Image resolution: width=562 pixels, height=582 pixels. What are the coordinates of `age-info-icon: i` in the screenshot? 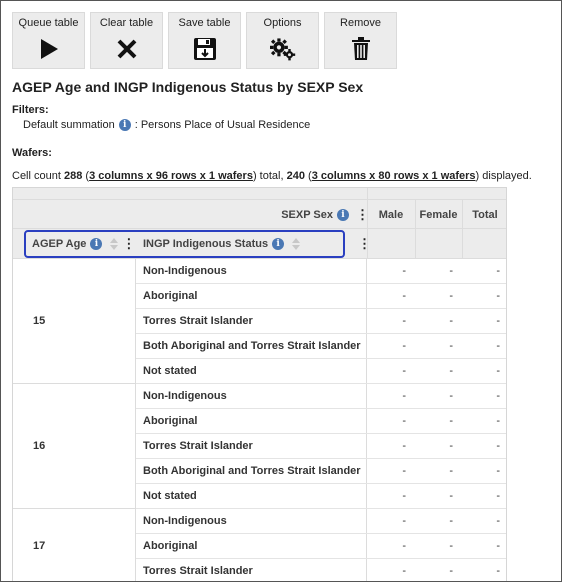 It's located at (96, 244).